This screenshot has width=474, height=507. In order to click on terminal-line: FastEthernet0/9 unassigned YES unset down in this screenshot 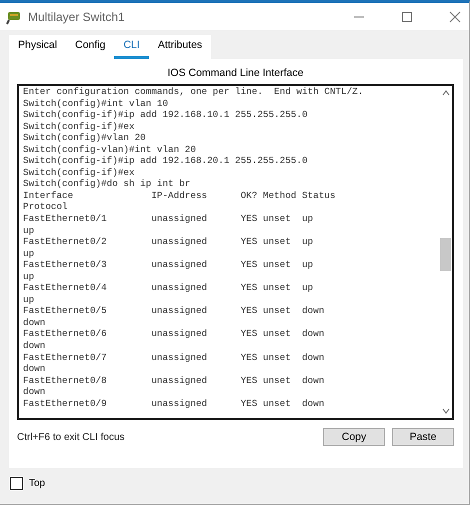, I will do `click(174, 404)`.